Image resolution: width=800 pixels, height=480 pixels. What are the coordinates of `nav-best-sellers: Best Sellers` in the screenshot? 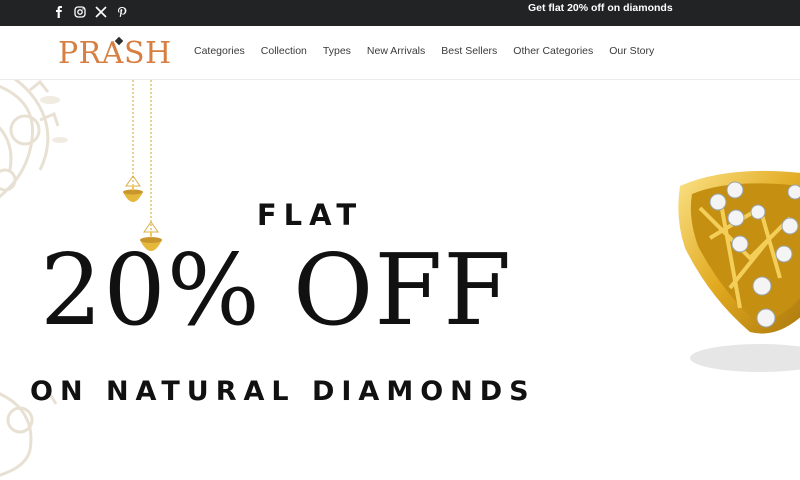 It's located at (469, 51).